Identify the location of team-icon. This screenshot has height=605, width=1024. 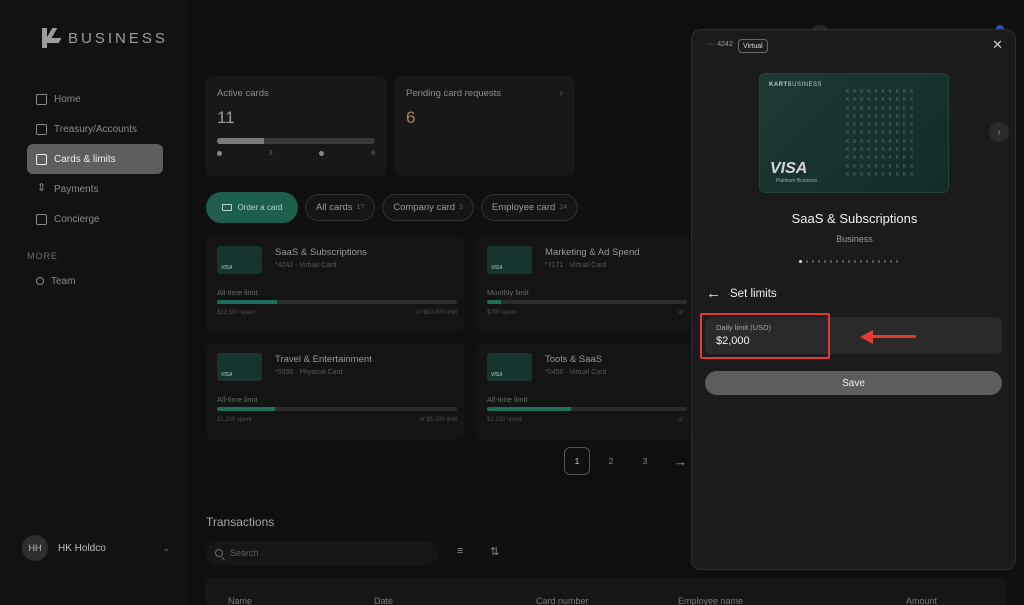
(40, 281).